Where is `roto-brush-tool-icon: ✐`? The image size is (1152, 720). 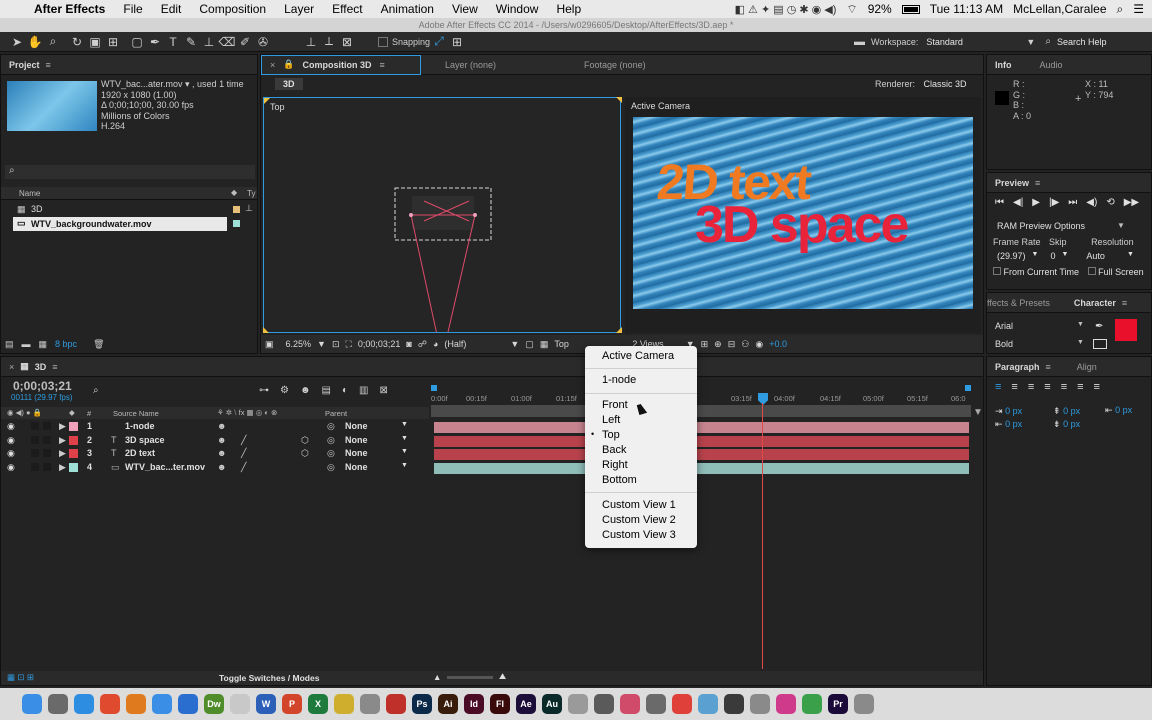
roto-brush-tool-icon: ✐ is located at coordinates (245, 42).